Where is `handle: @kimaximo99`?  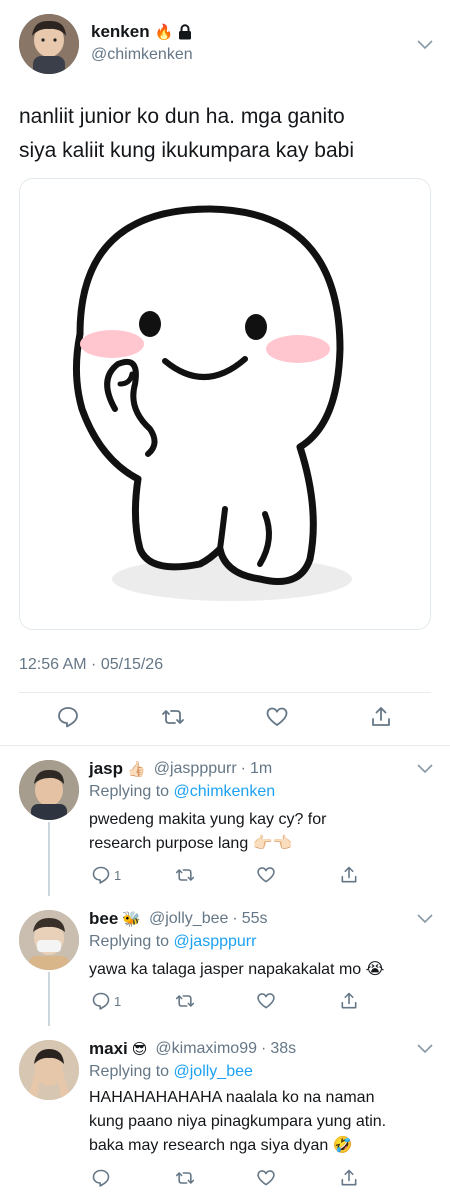 handle: @kimaximo99 is located at coordinates (206, 1049).